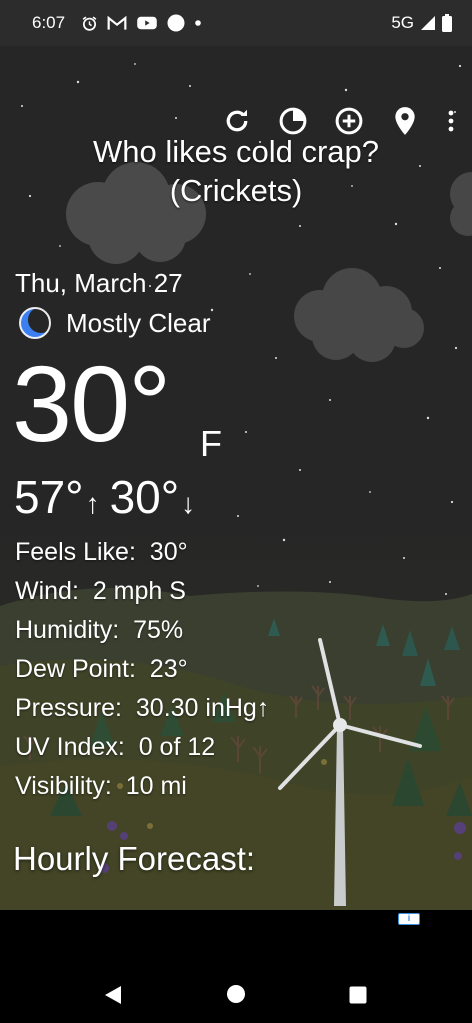 This screenshot has height=1023, width=472. I want to click on location-pin-icon, so click(405, 121).